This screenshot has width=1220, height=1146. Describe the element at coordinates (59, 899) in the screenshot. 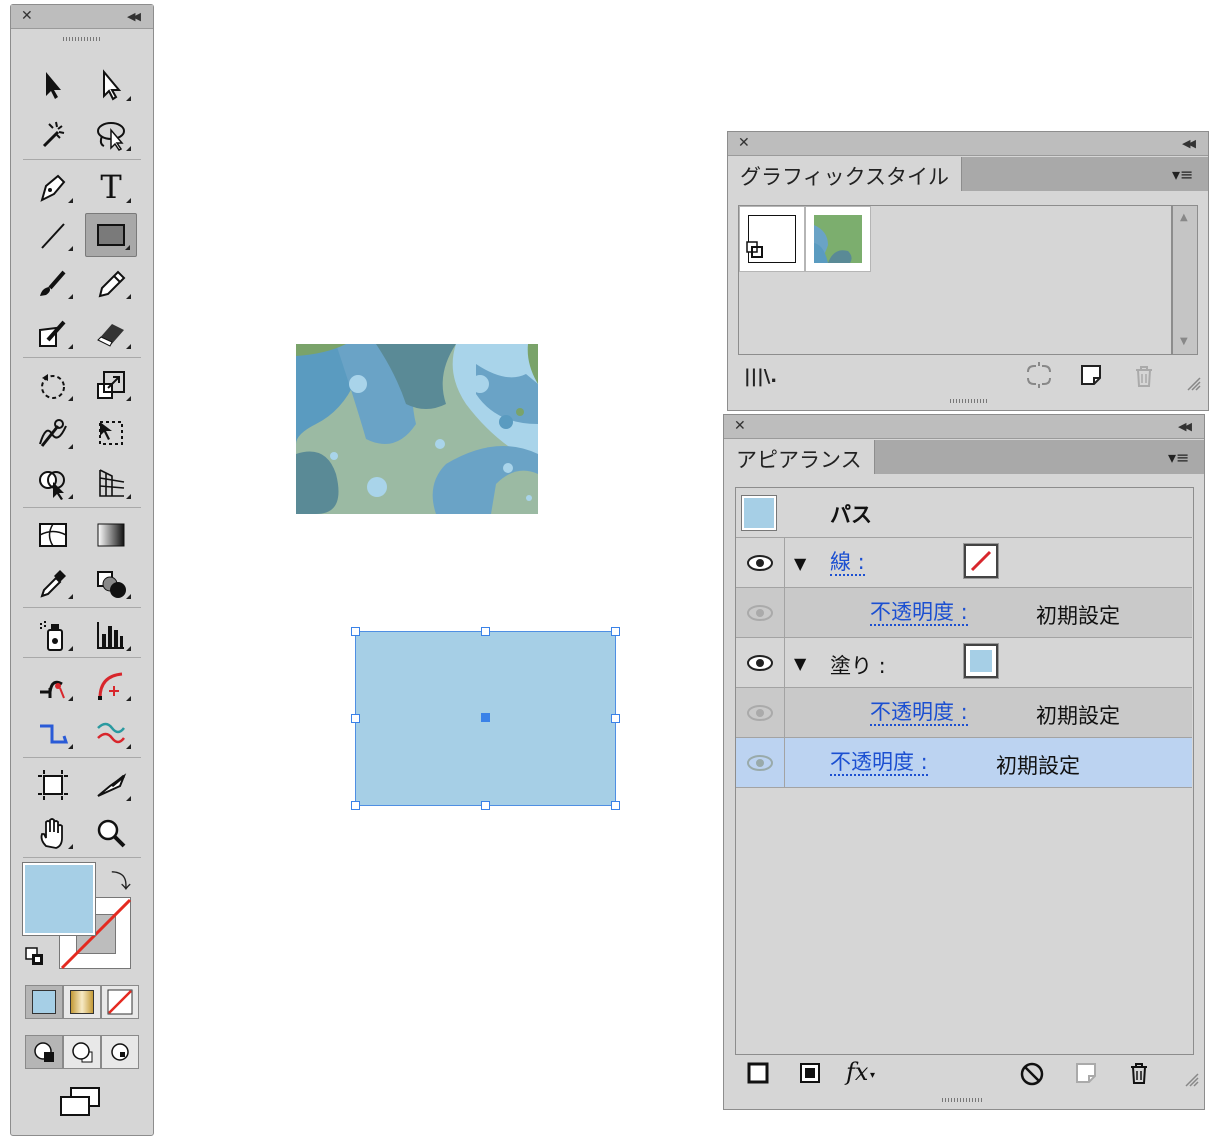

I see `fill-color-swatch` at that location.